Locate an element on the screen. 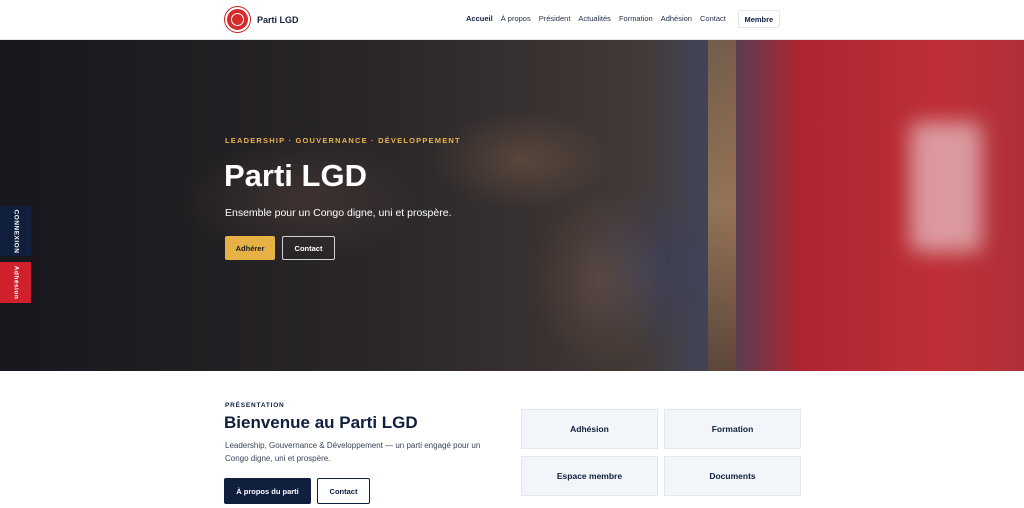 The width and height of the screenshot is (1024, 508). side-tab-adhesion: Adhésion is located at coordinates (15, 282).